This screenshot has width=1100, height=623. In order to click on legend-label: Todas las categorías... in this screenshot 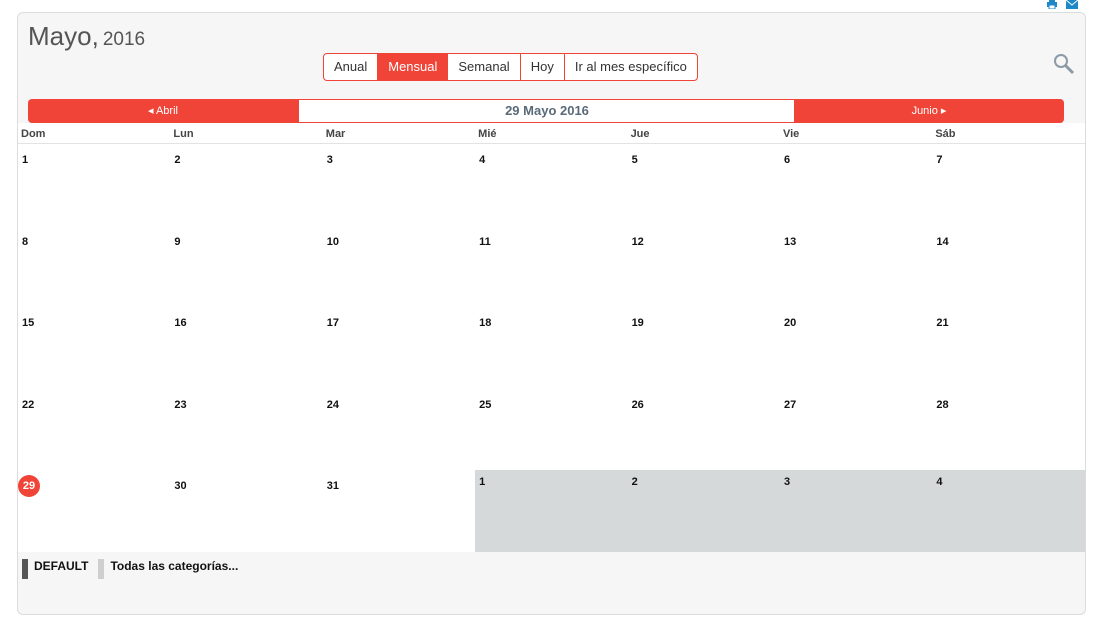, I will do `click(174, 566)`.